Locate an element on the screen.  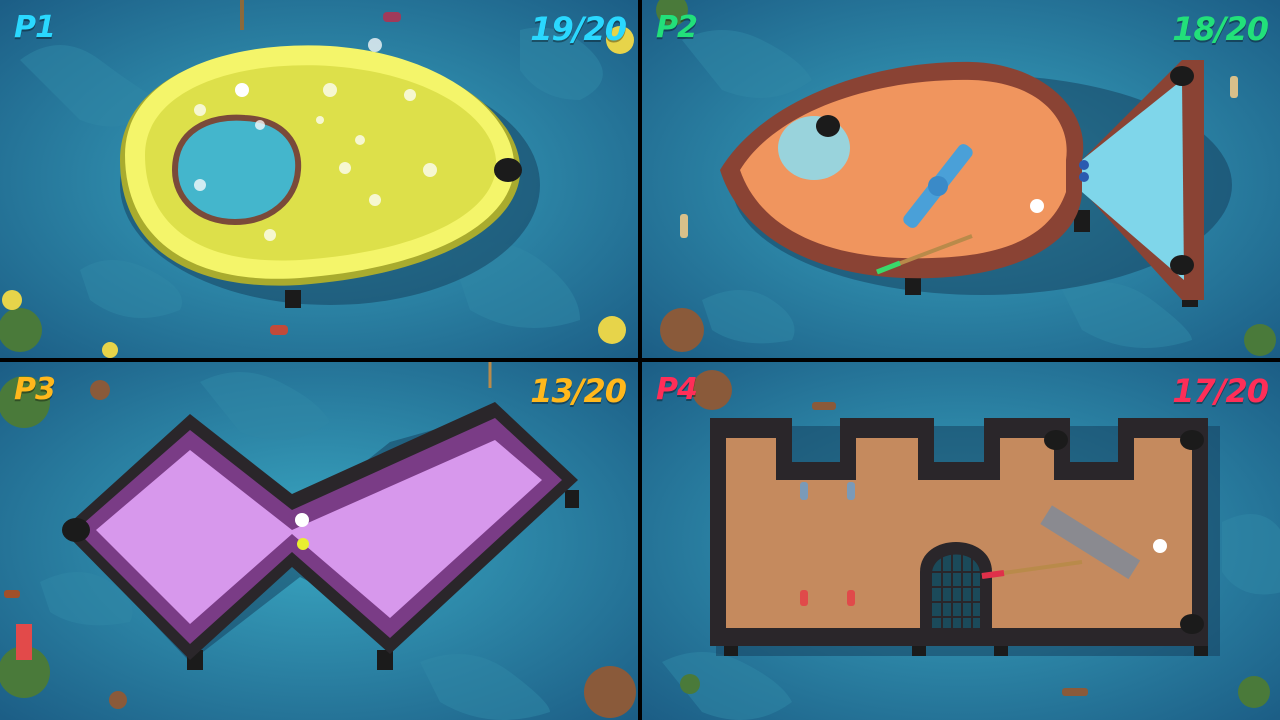
split-screen-divider-horizontal is located at coordinates (640, 360).